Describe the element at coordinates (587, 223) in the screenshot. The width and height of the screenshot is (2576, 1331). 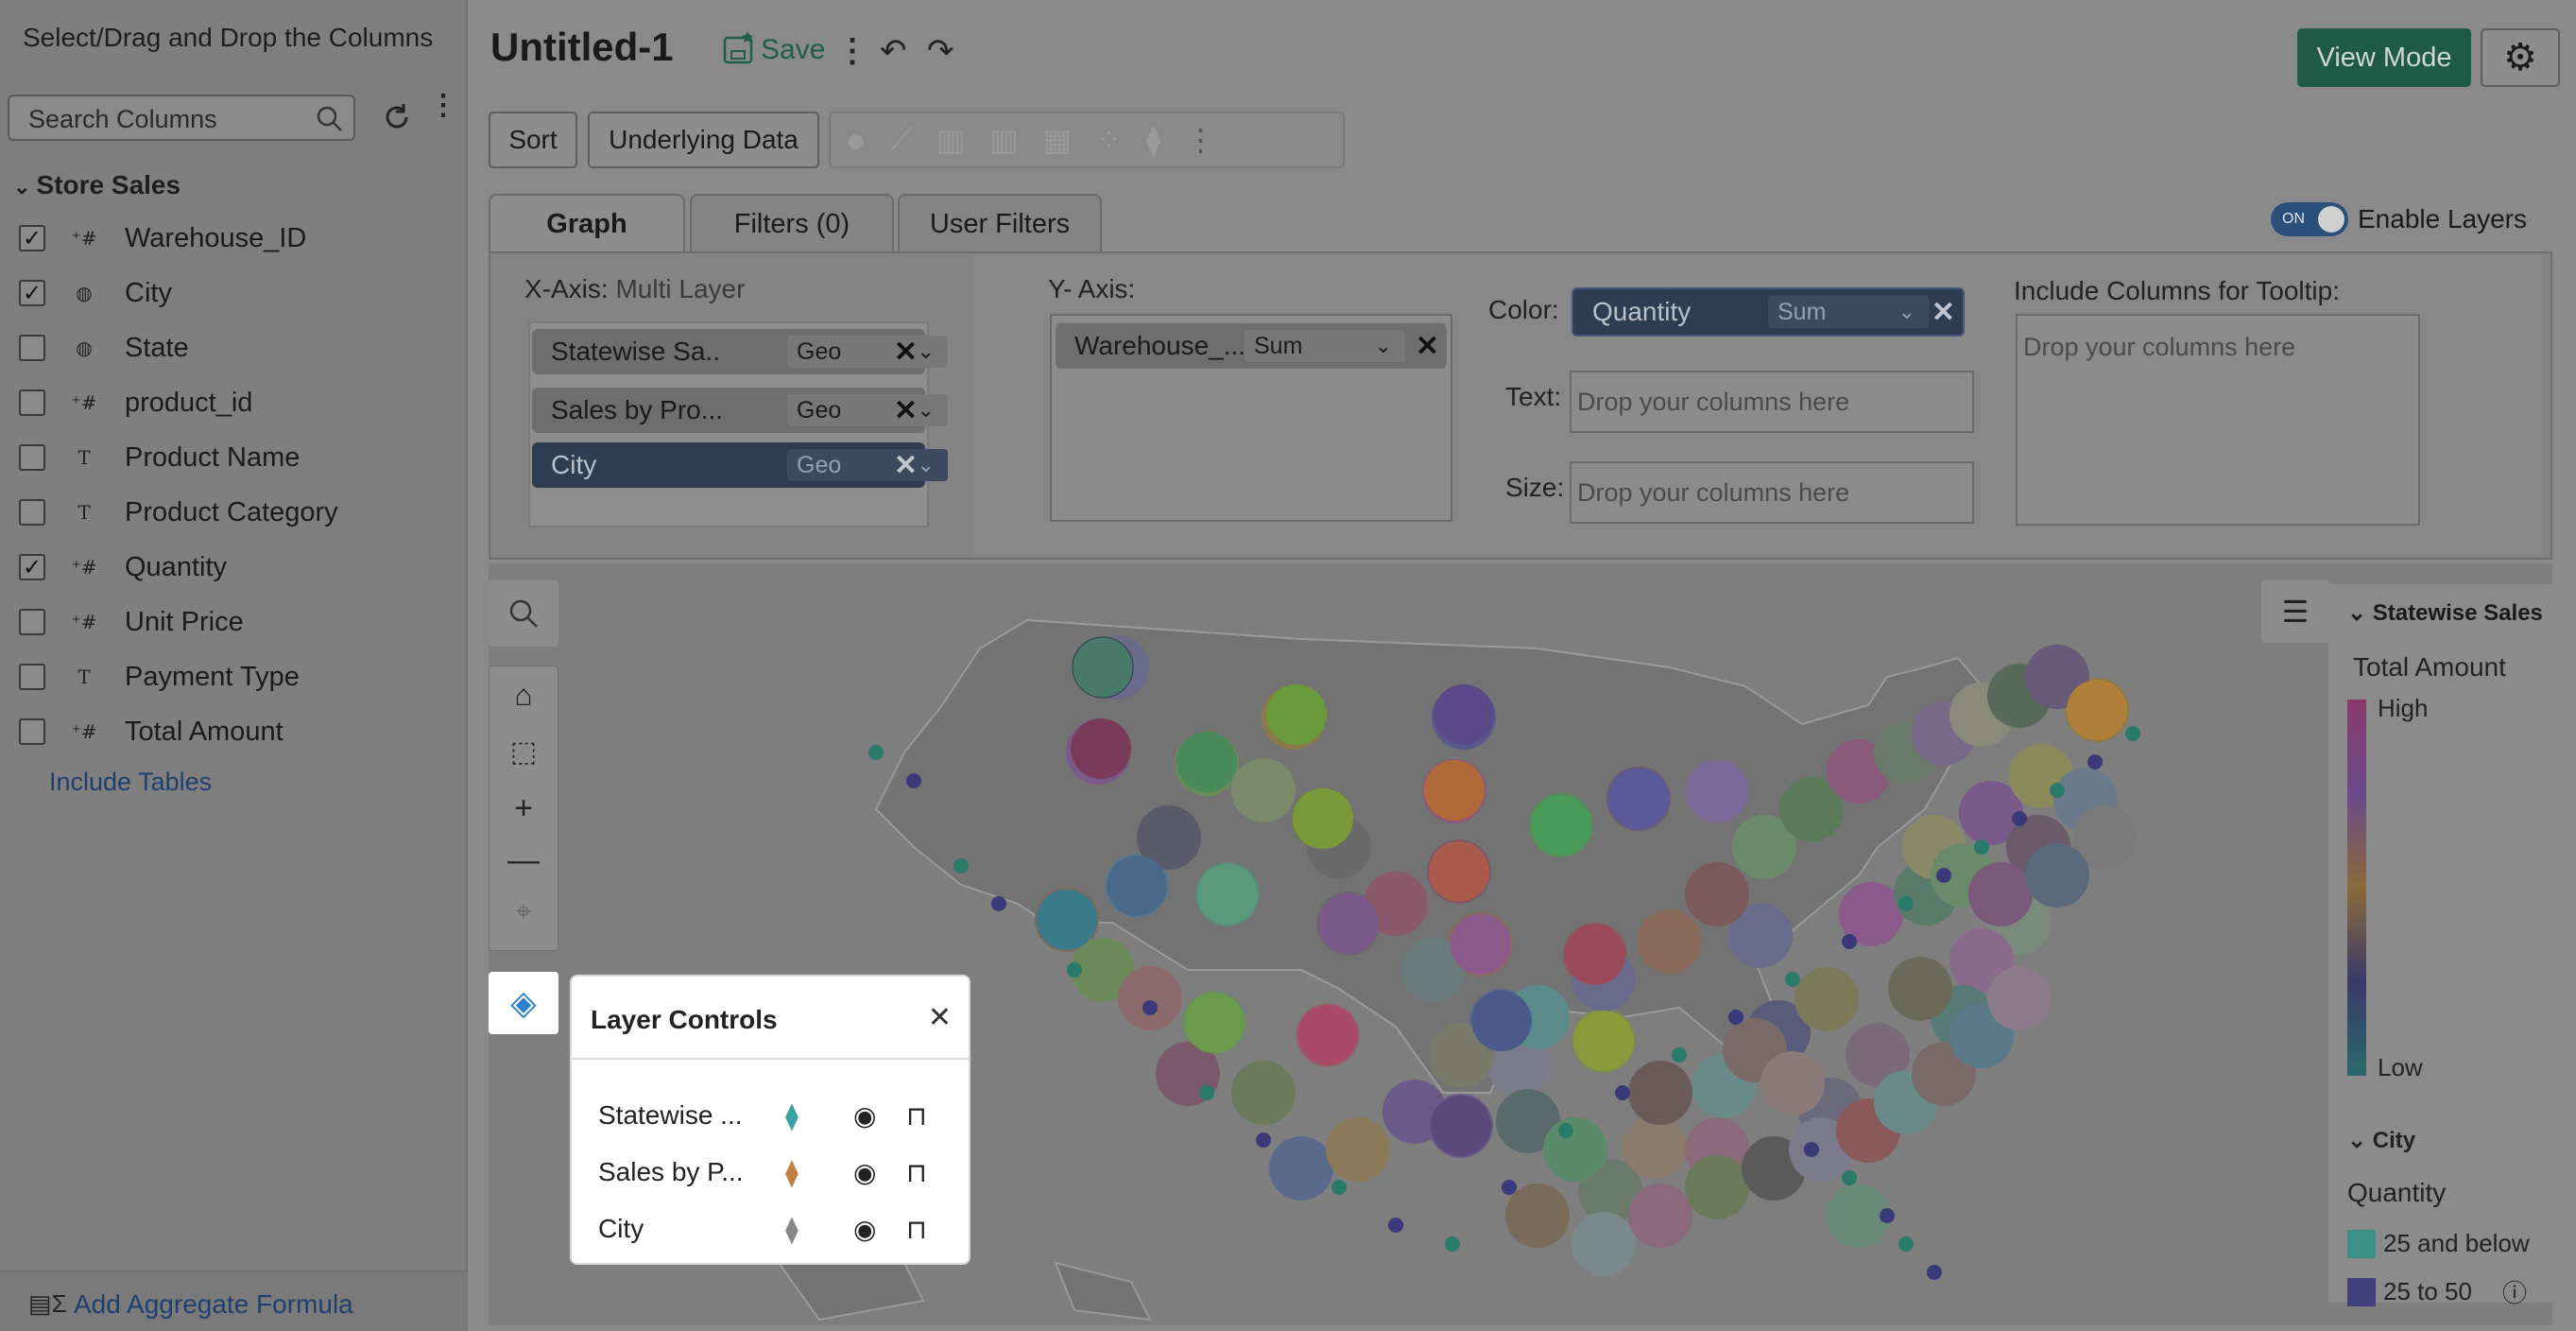
I see `tab-graph: Graph` at that location.